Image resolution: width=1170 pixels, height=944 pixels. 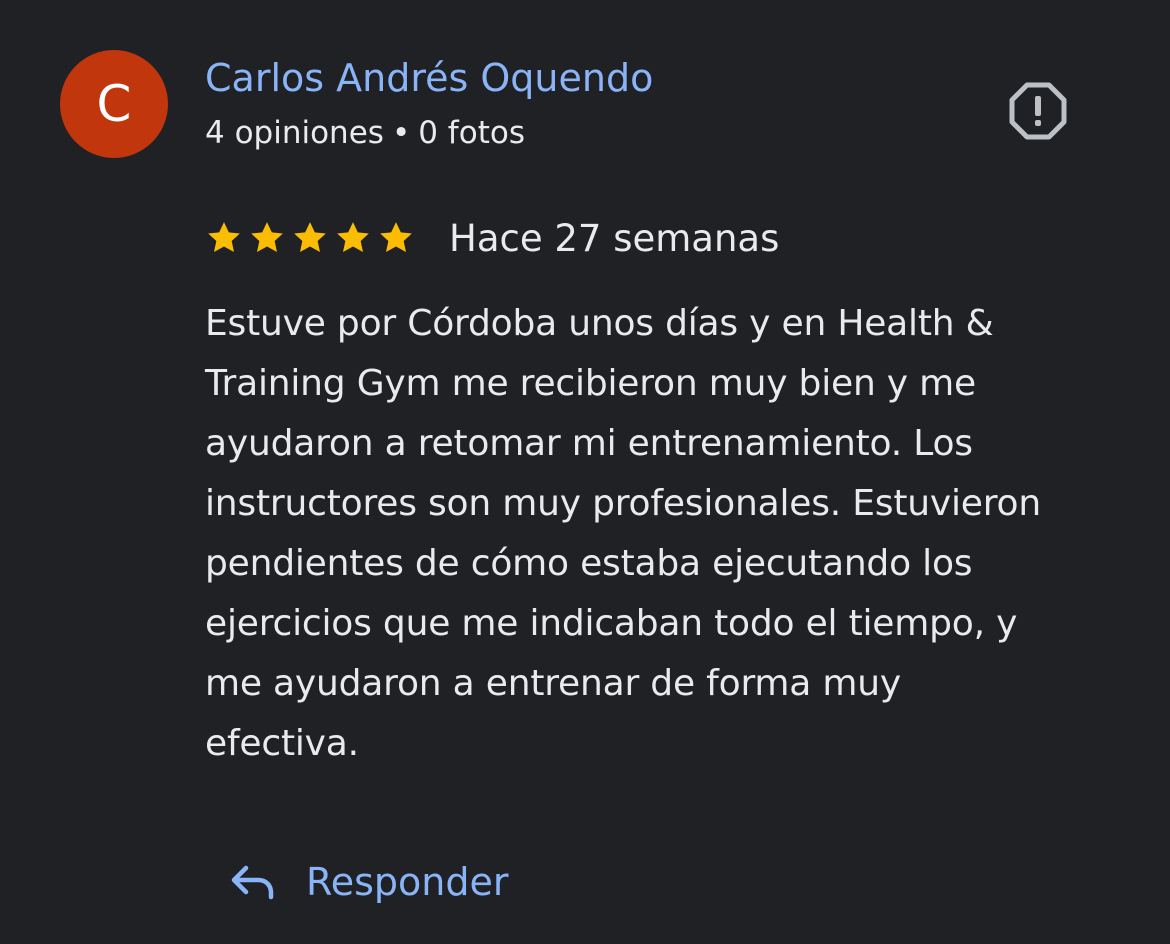 I want to click on reviews-count: 4 opiniones, so click(x=294, y=133).